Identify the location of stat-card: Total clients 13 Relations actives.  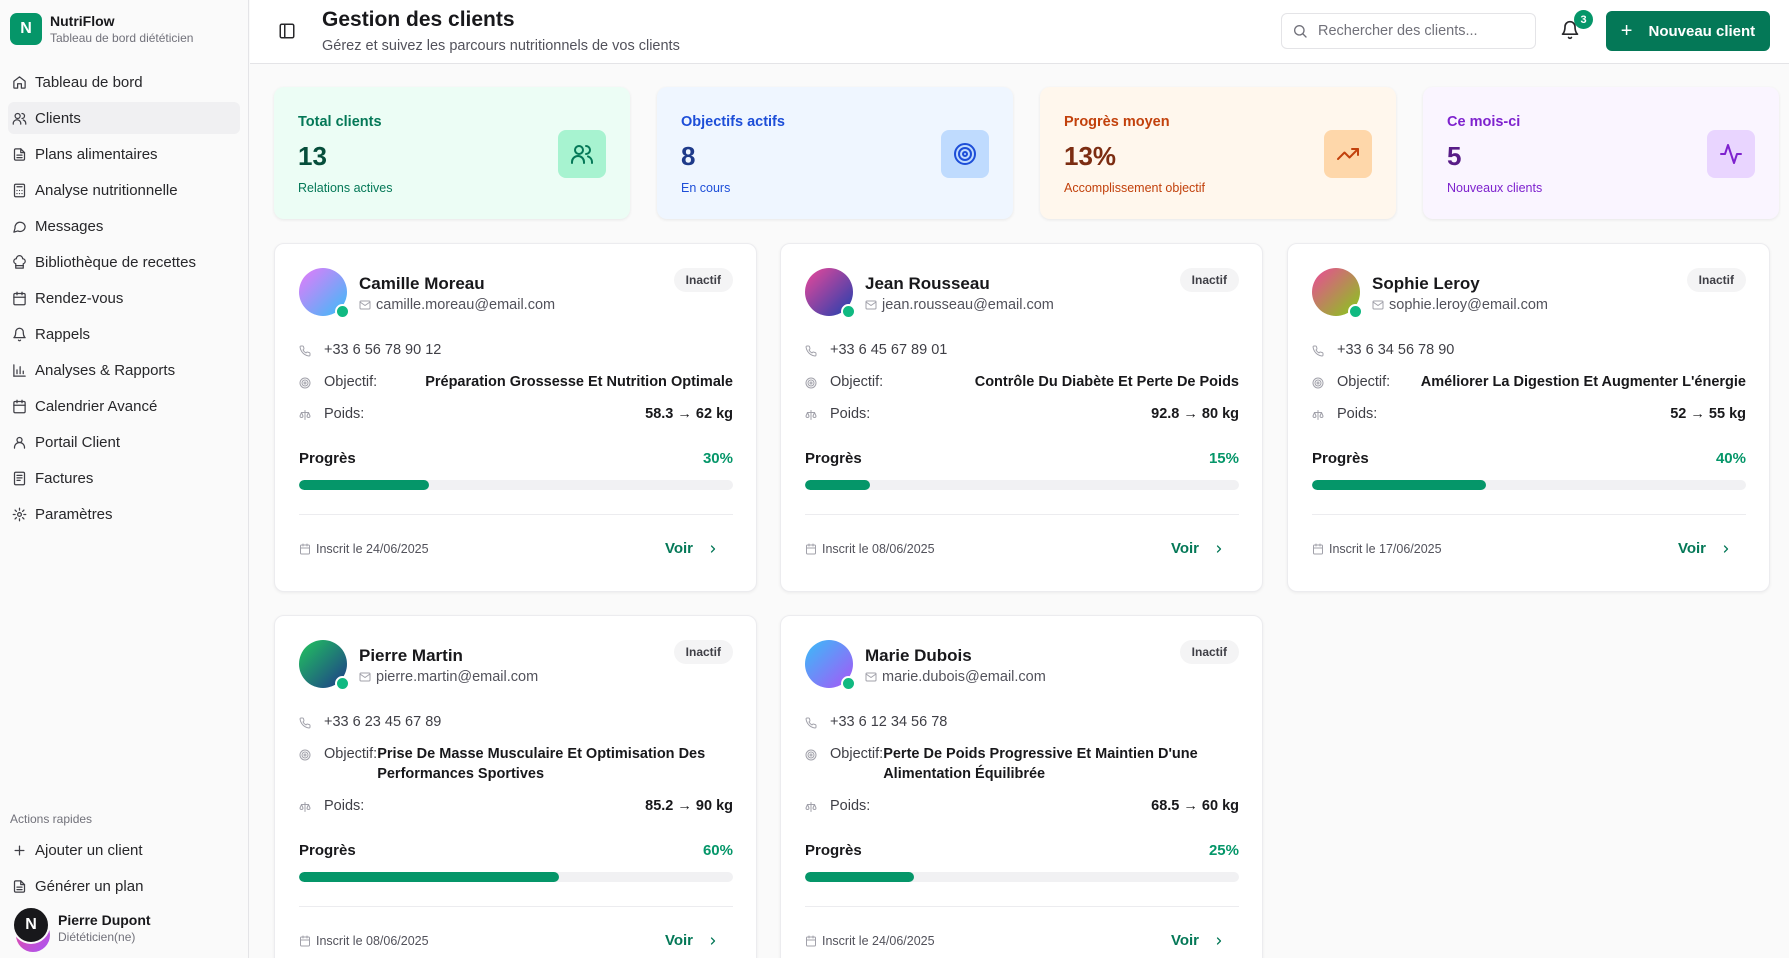
(452, 153).